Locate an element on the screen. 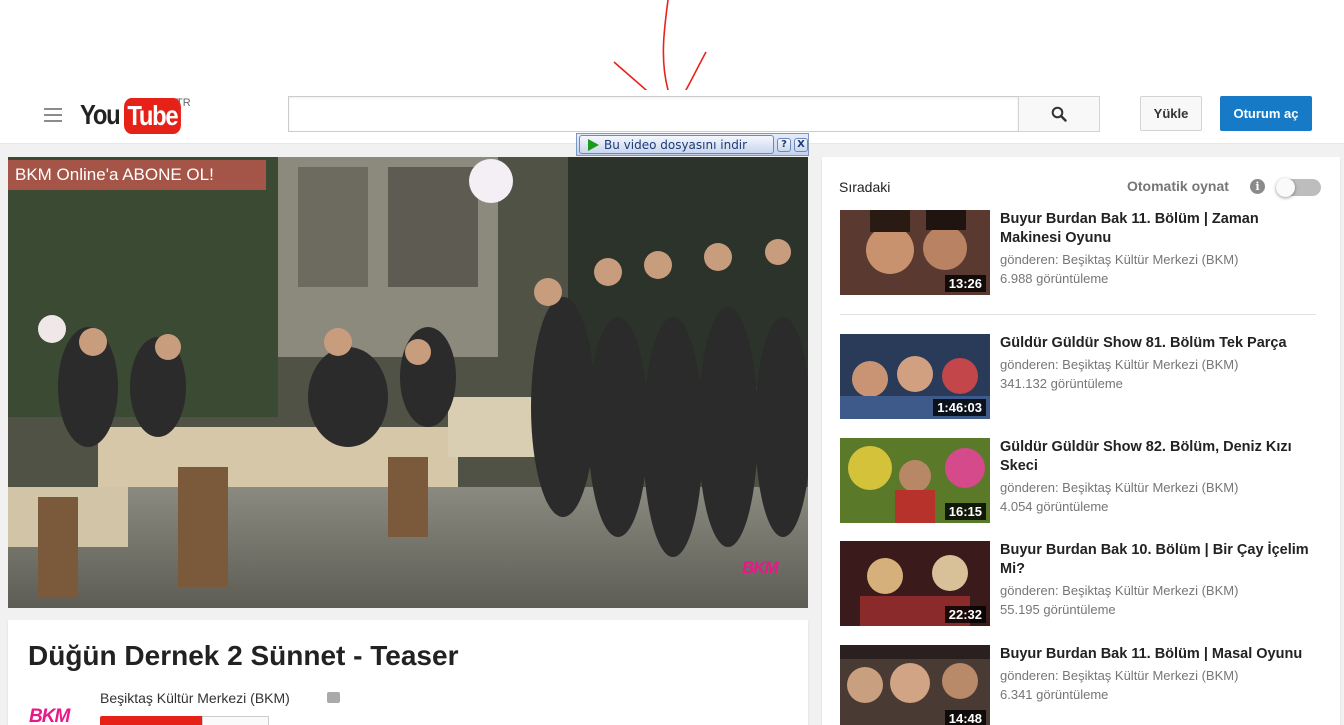 The height and width of the screenshot is (725, 1344). logo-tube-text: Tube is located at coordinates (152, 116).